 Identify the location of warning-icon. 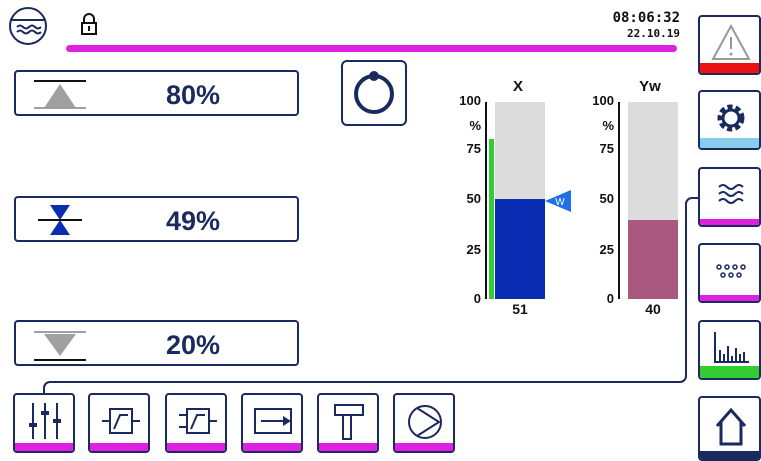
(731, 41).